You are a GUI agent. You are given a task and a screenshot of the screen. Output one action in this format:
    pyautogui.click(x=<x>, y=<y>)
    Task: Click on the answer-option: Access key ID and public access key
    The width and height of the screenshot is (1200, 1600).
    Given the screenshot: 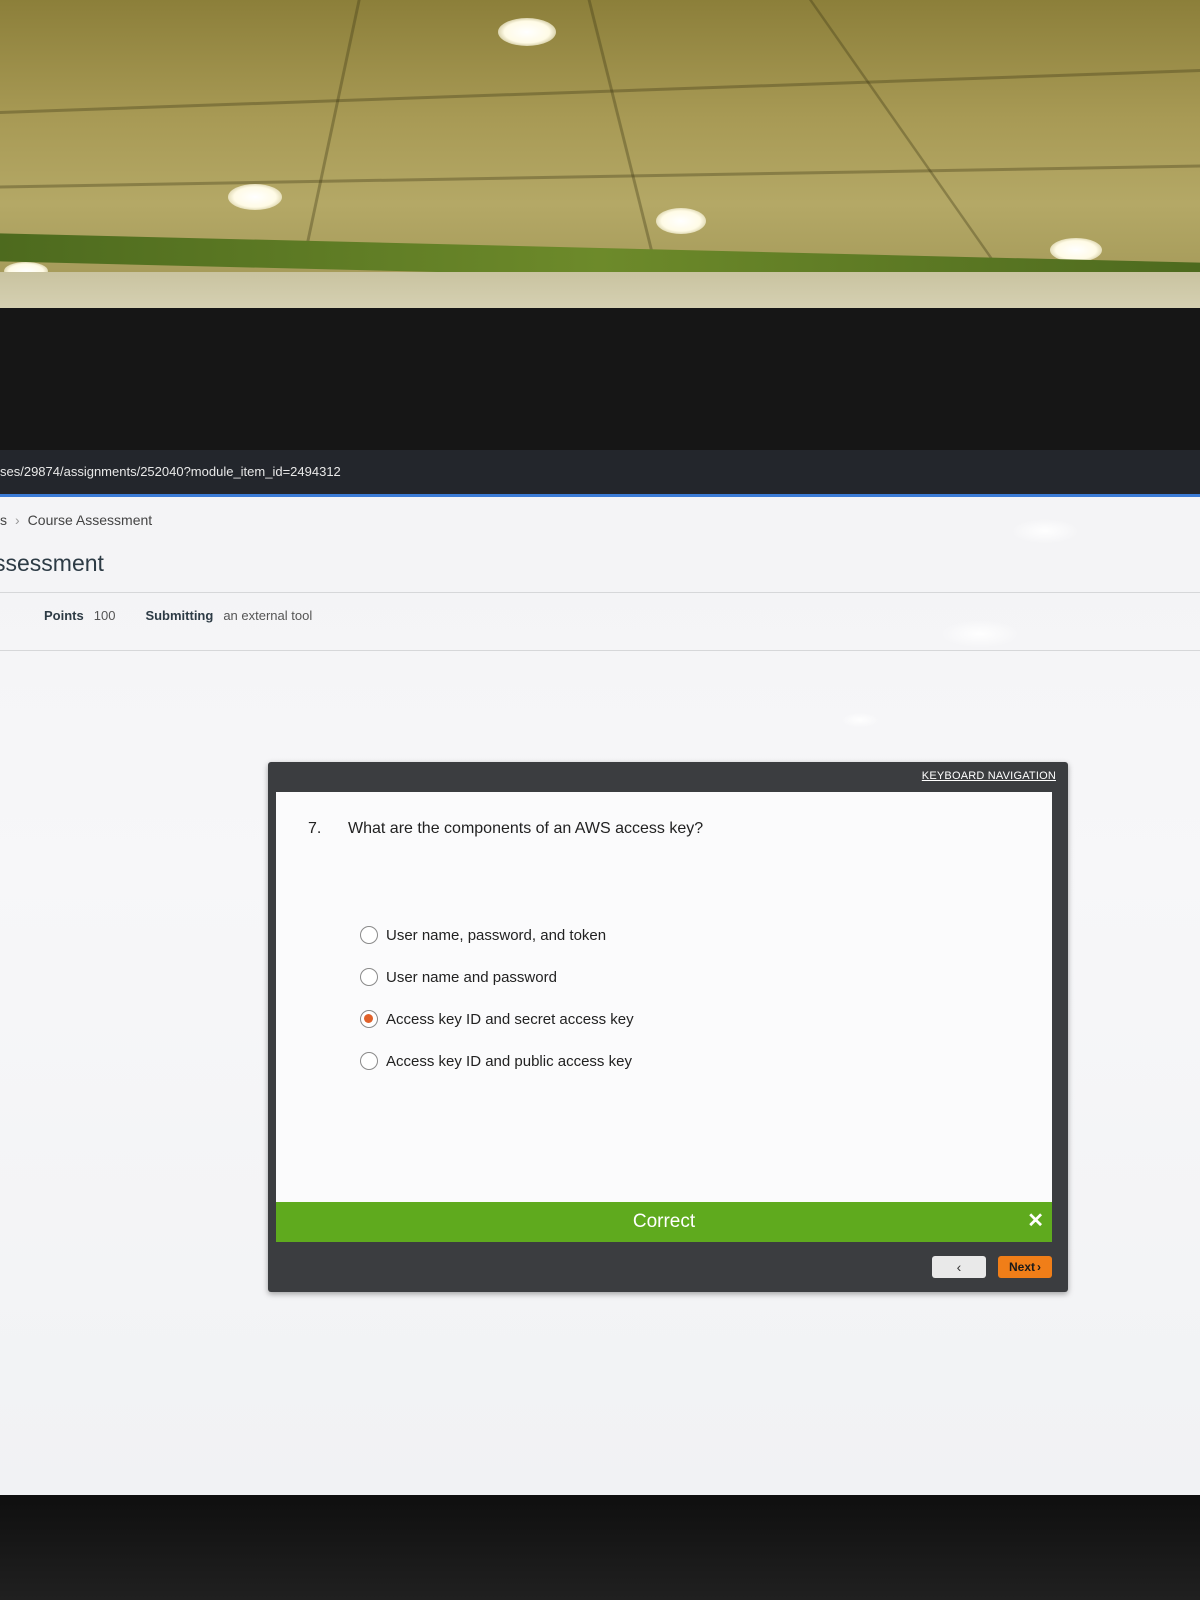 What is the action you would take?
    pyautogui.click(x=497, y=1061)
    